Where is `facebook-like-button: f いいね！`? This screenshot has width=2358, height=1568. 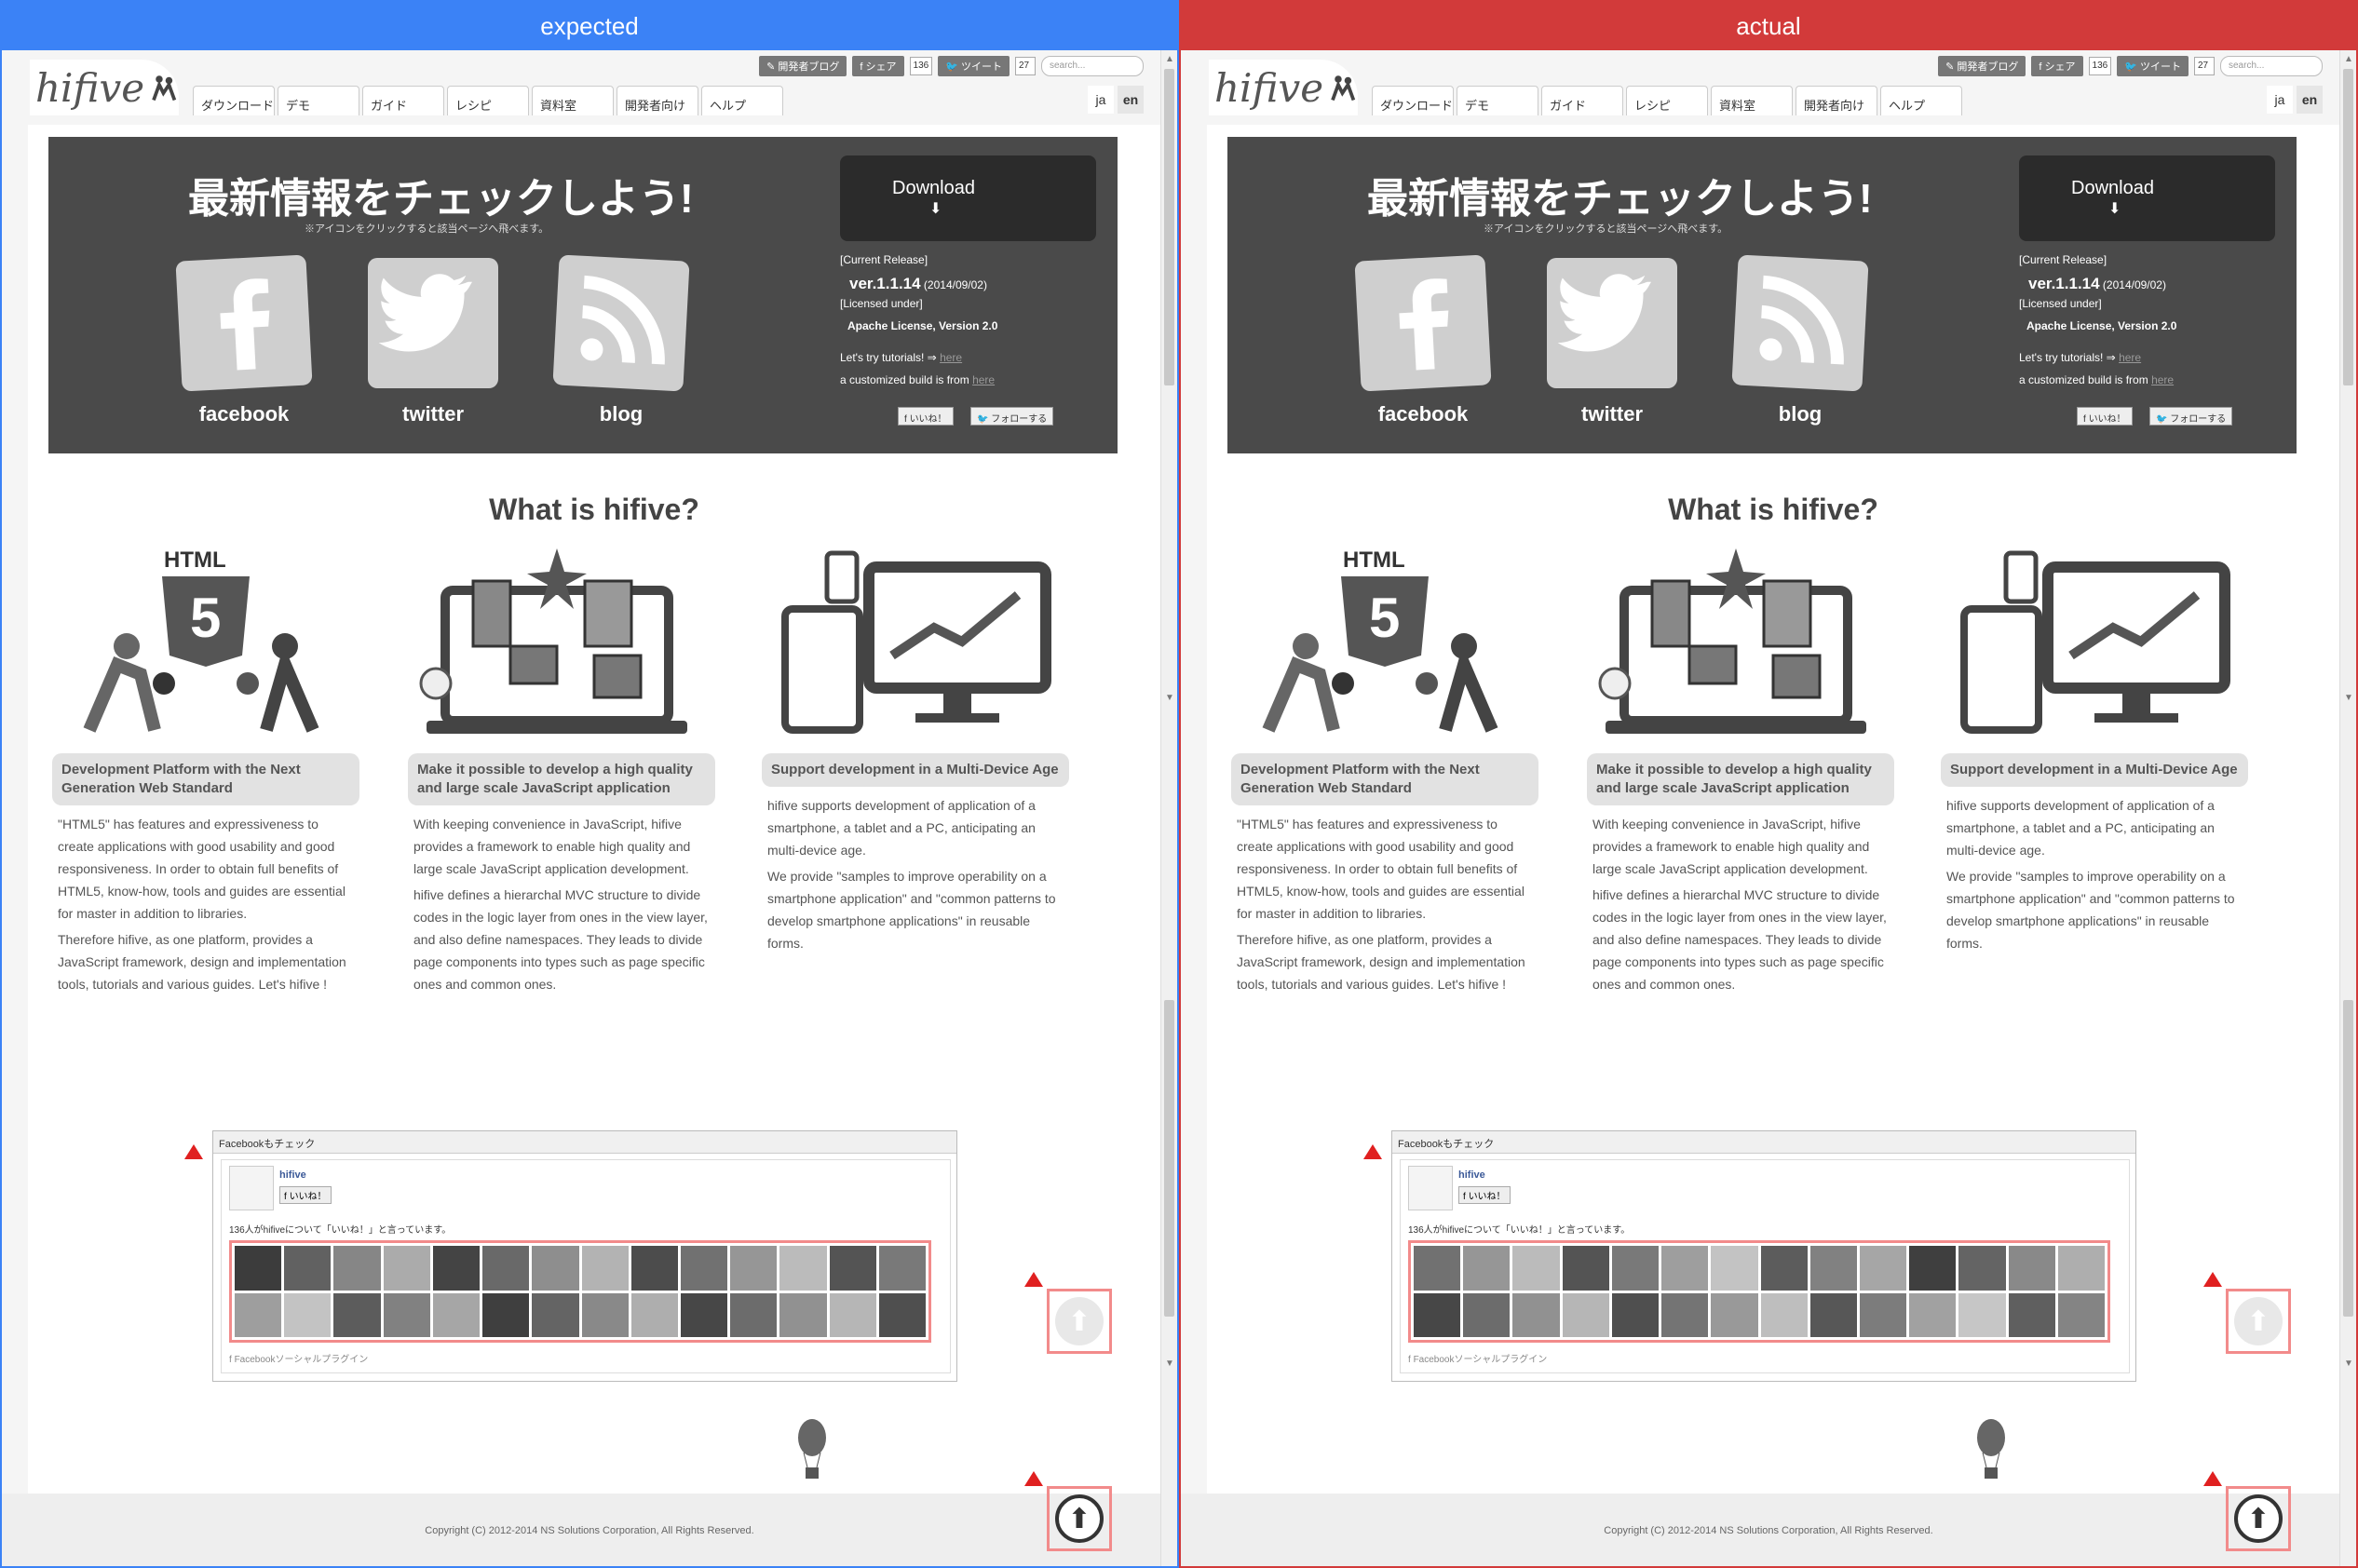 facebook-like-button: f いいね！ is located at coordinates (1484, 1195).